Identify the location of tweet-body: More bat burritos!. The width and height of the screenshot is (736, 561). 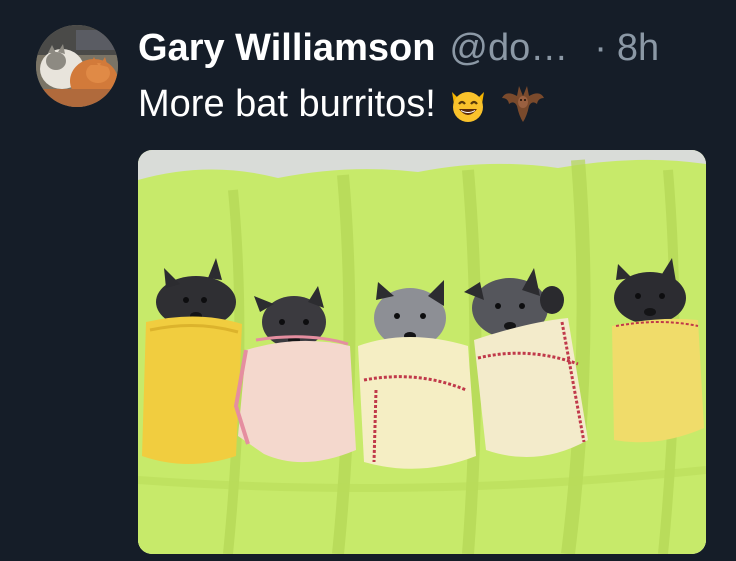
(342, 104).